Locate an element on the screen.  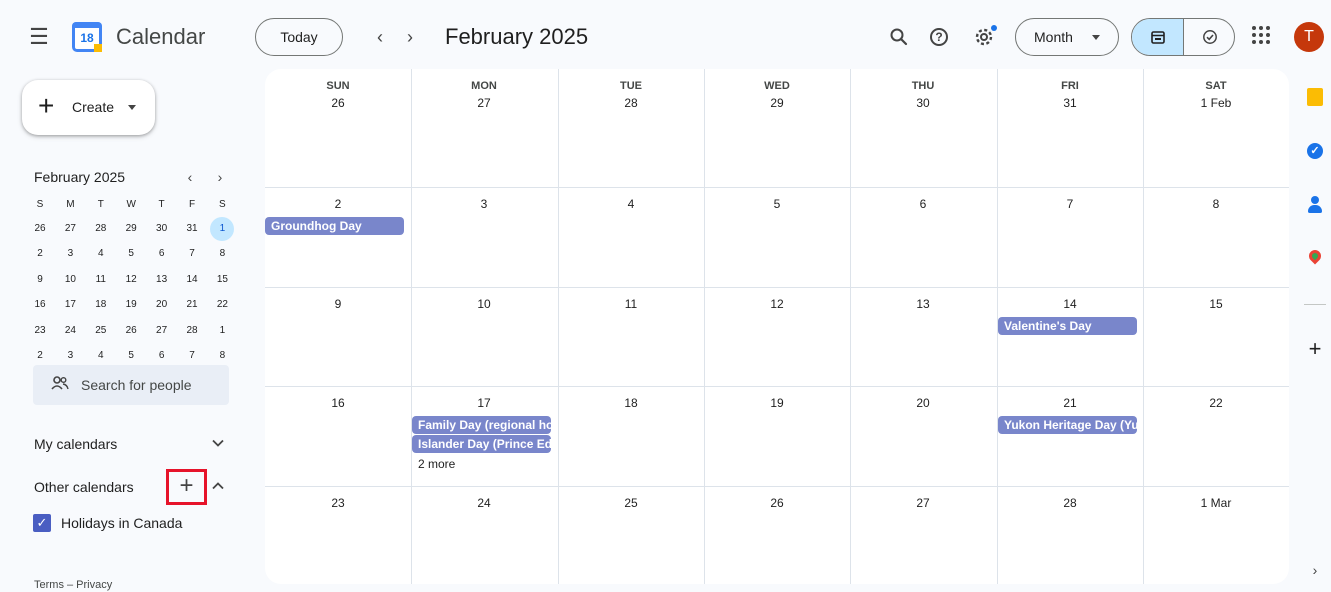
calendar-name: Holidays in Canada is located at coordinates (121, 523).